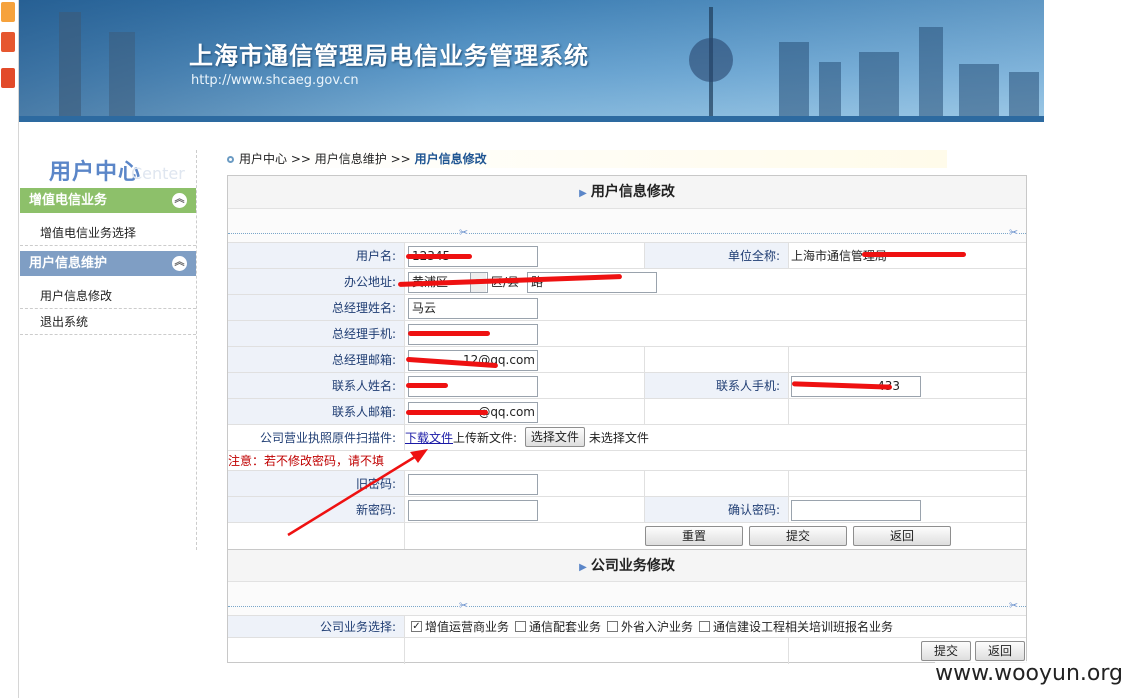  What do you see at coordinates (1029, 673) in the screenshot?
I see `watermark: www.wooyun.org` at bounding box center [1029, 673].